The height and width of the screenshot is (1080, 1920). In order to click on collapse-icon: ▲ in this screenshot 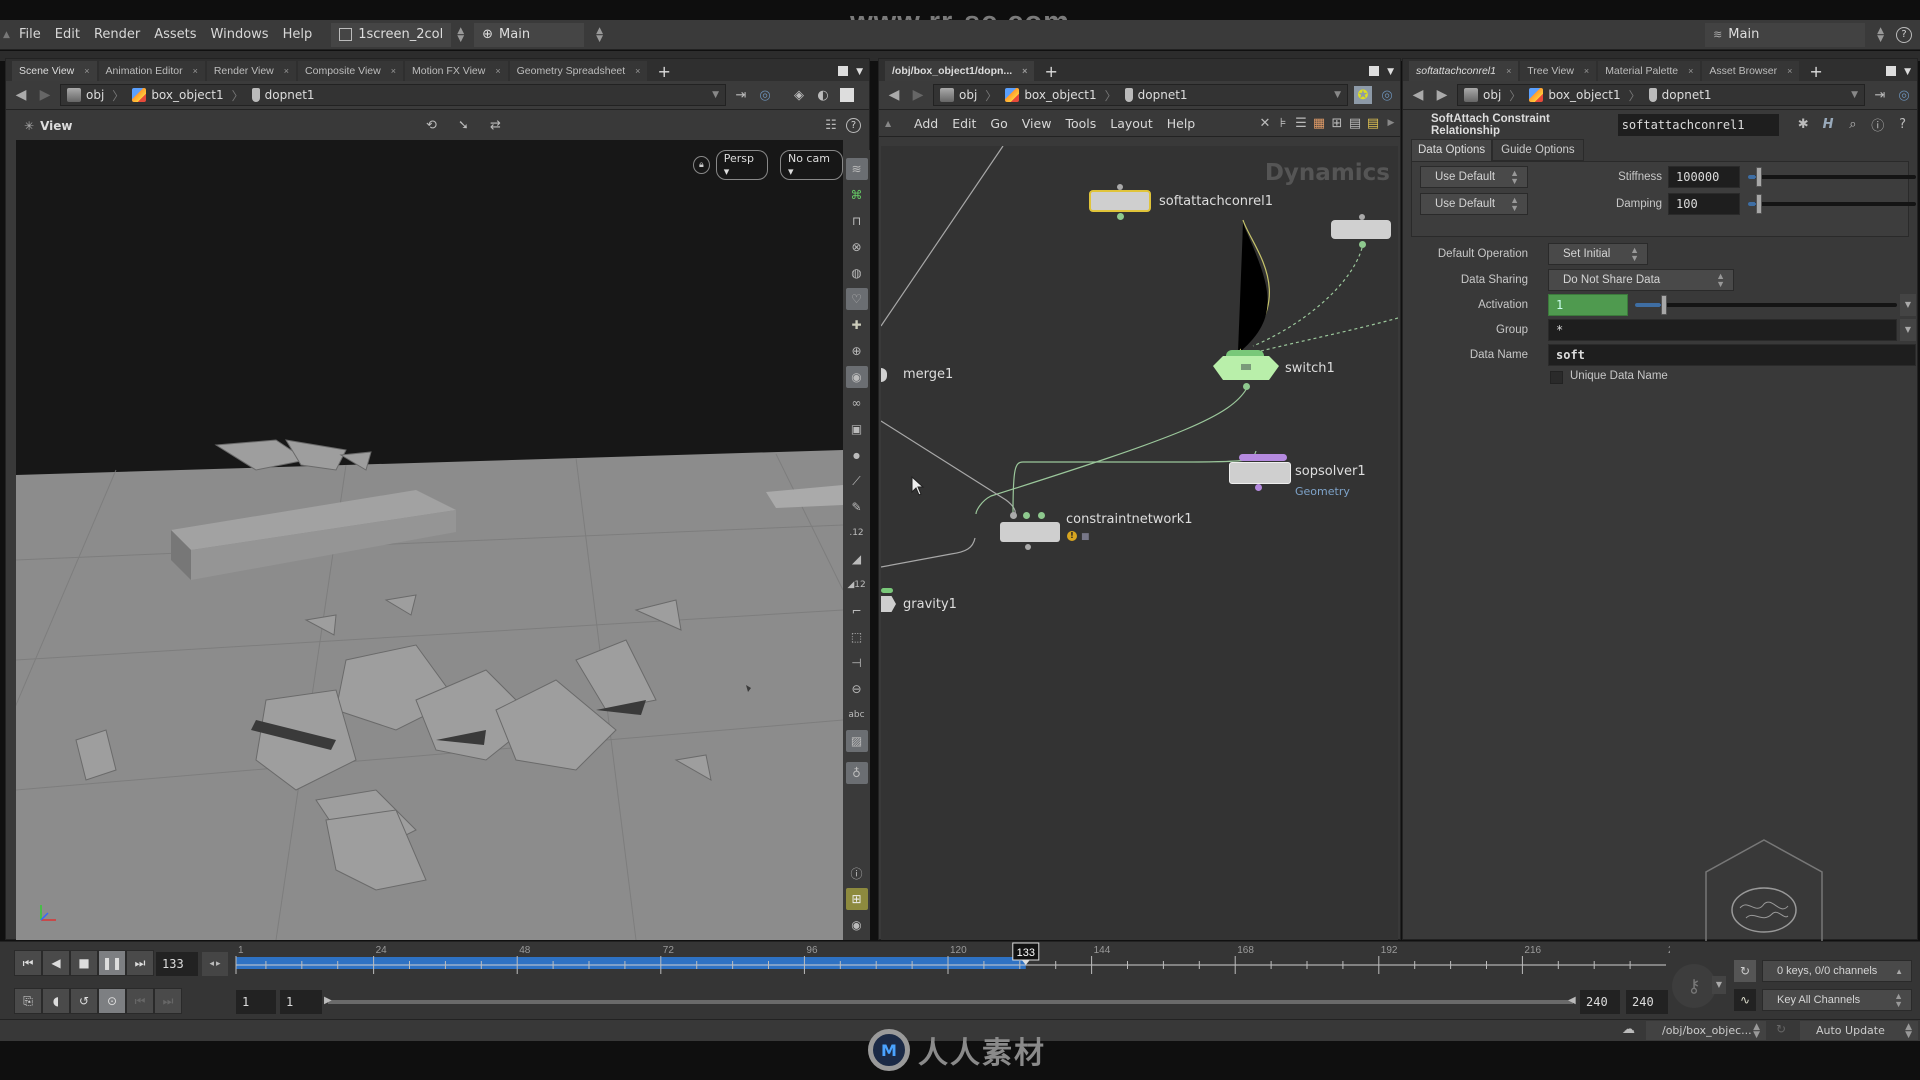, I will do `click(888, 123)`.